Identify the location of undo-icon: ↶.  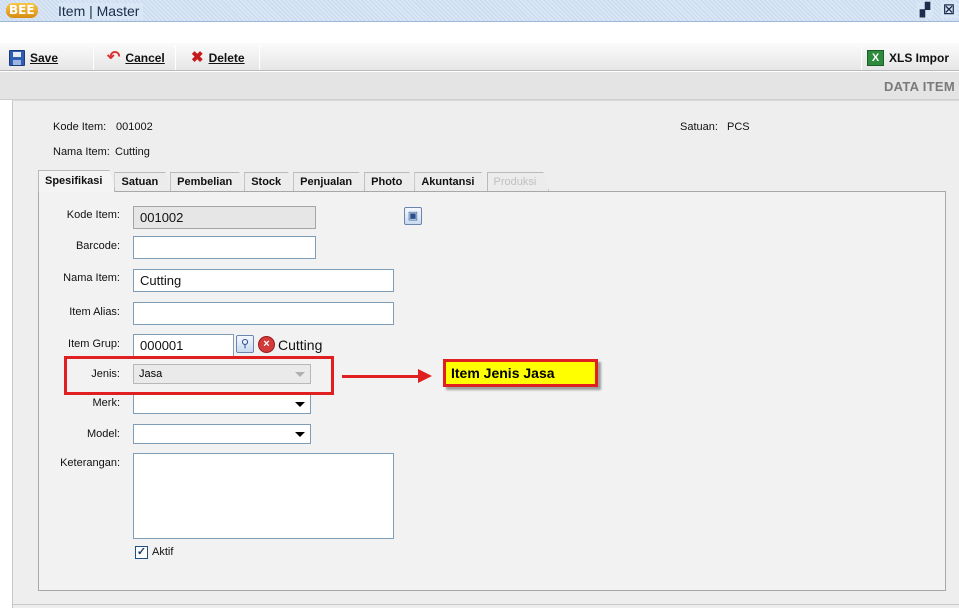
(114, 57).